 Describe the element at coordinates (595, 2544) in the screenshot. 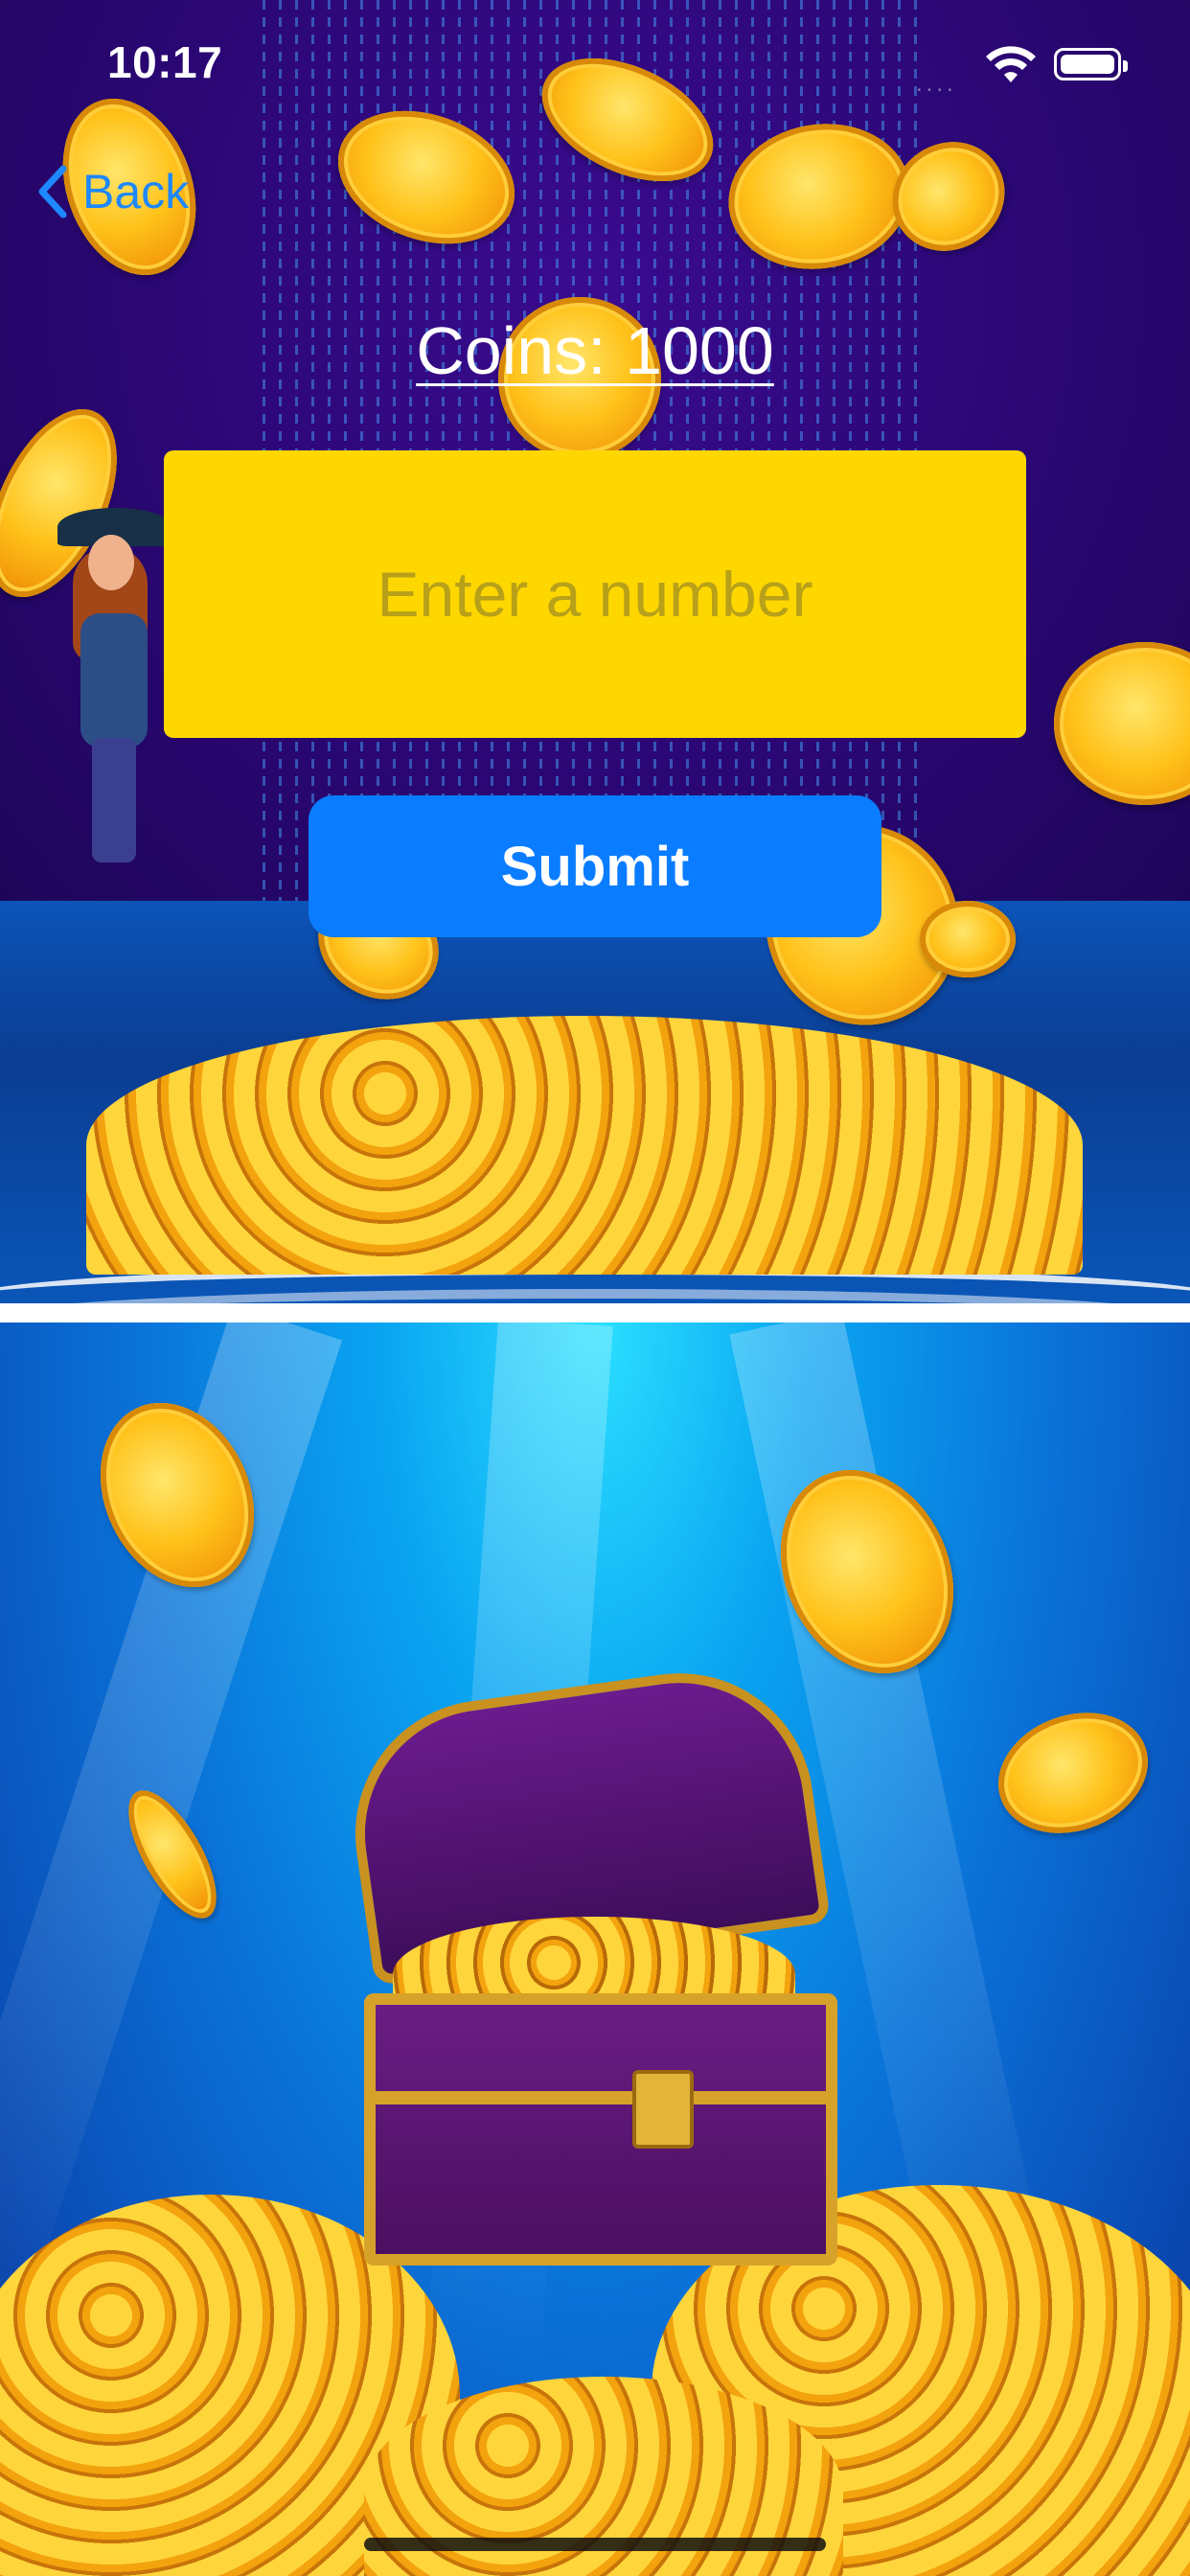

I see `home-indicator` at that location.